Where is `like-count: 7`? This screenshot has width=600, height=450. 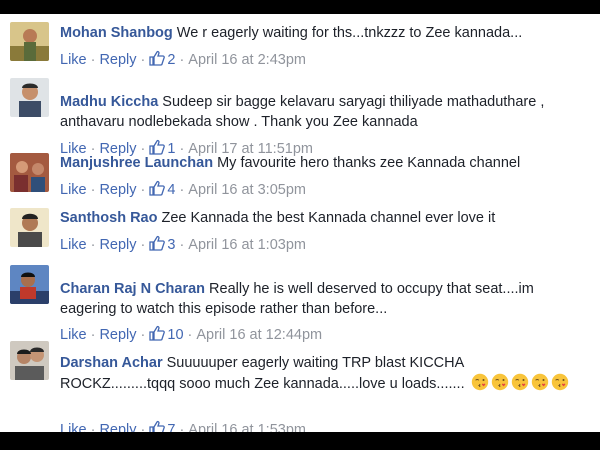
like-count: 7 is located at coordinates (162, 426).